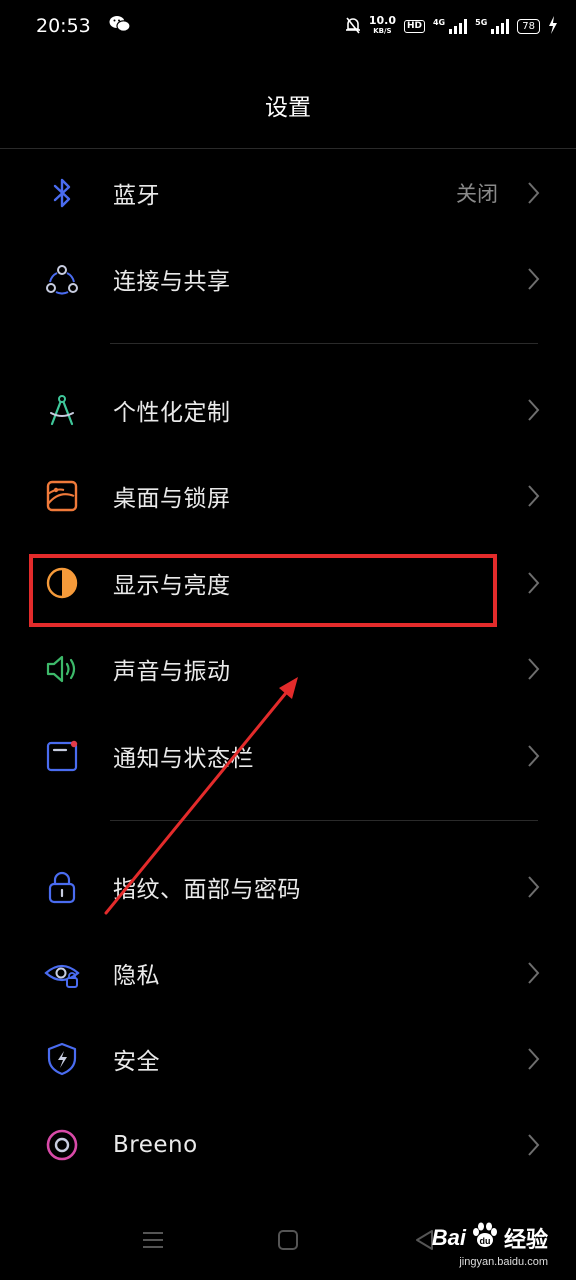 The image size is (576, 1280). Describe the element at coordinates (288, 148) in the screenshot. I see `header-divider` at that location.